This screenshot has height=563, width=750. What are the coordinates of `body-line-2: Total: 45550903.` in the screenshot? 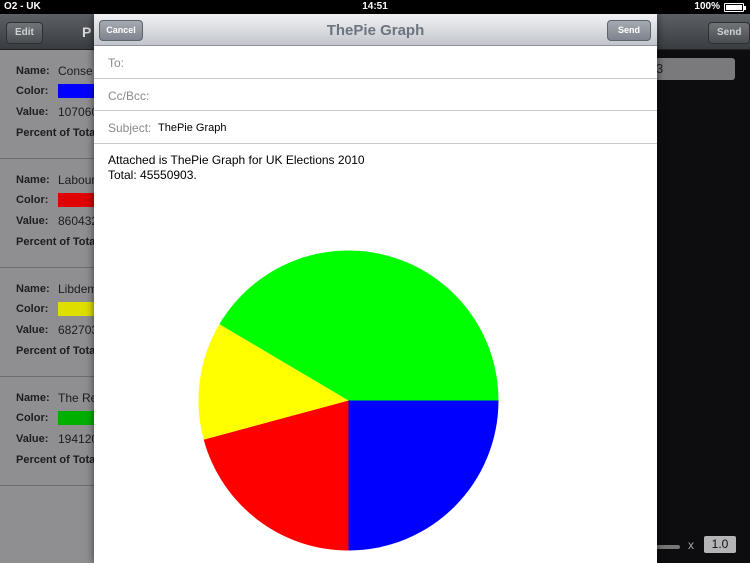 It's located at (152, 175).